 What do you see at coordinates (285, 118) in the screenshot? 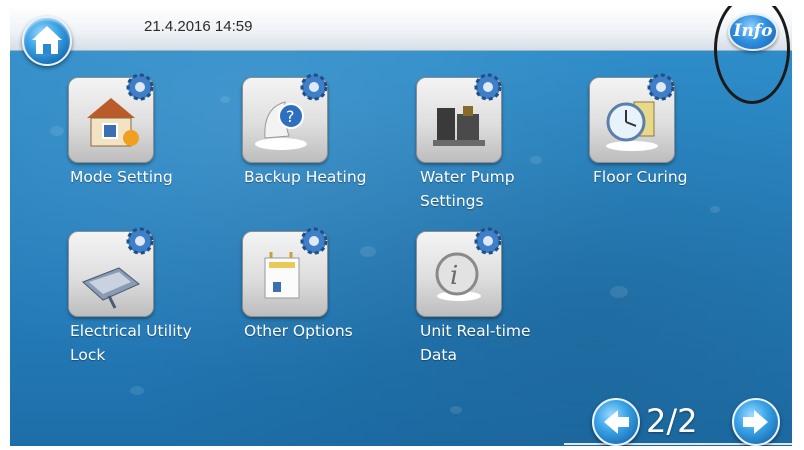
I see `backup-heating-icon: ?` at bounding box center [285, 118].